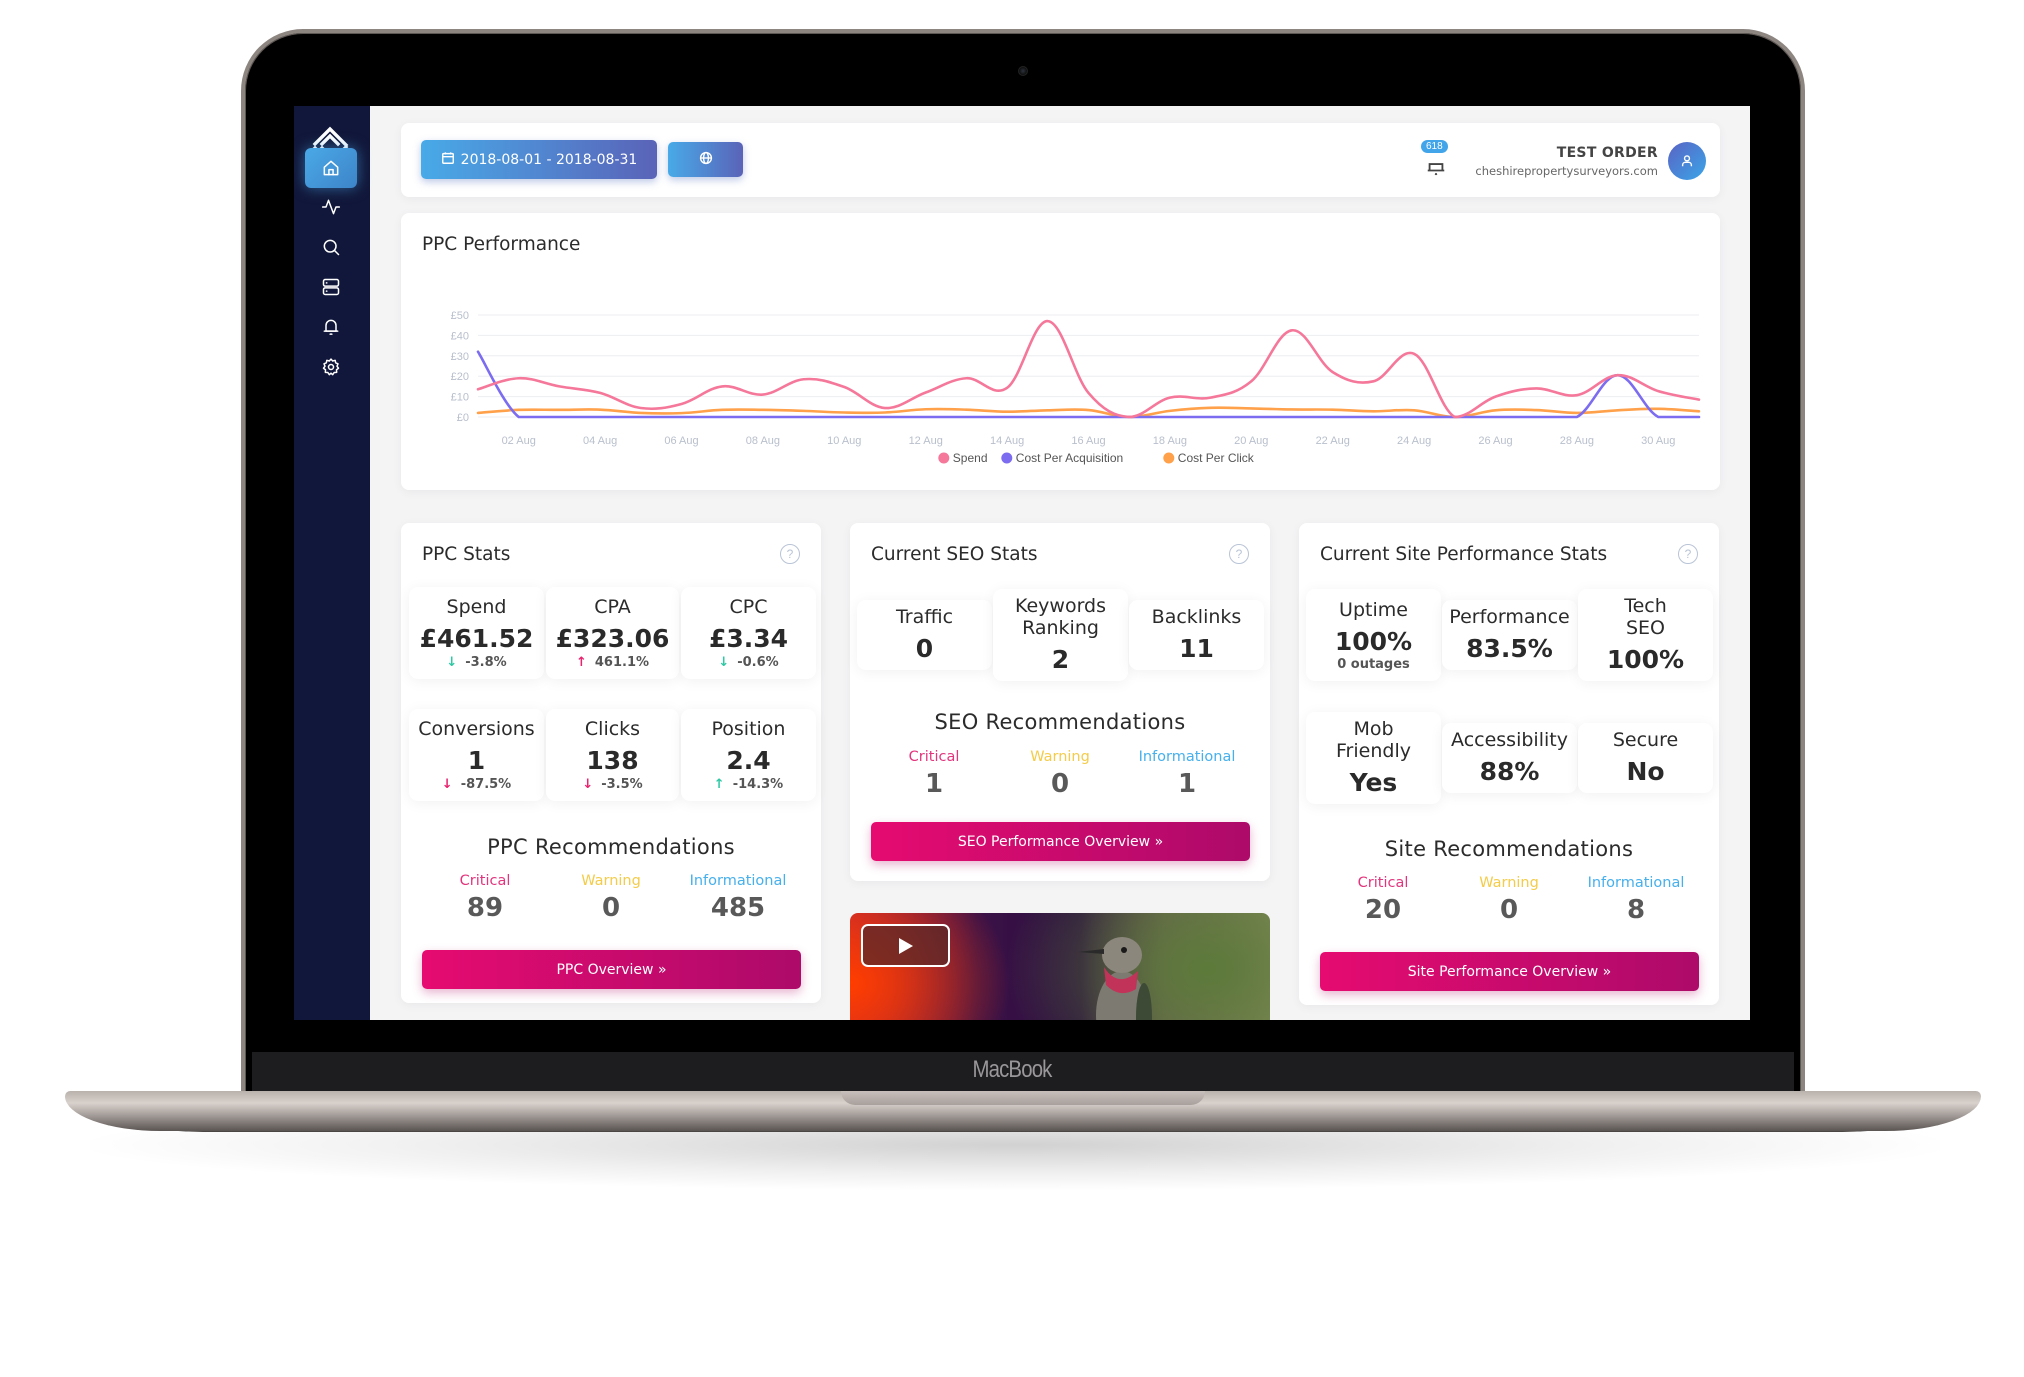  What do you see at coordinates (1509, 648) in the screenshot?
I see `tile-value: 83.5%` at bounding box center [1509, 648].